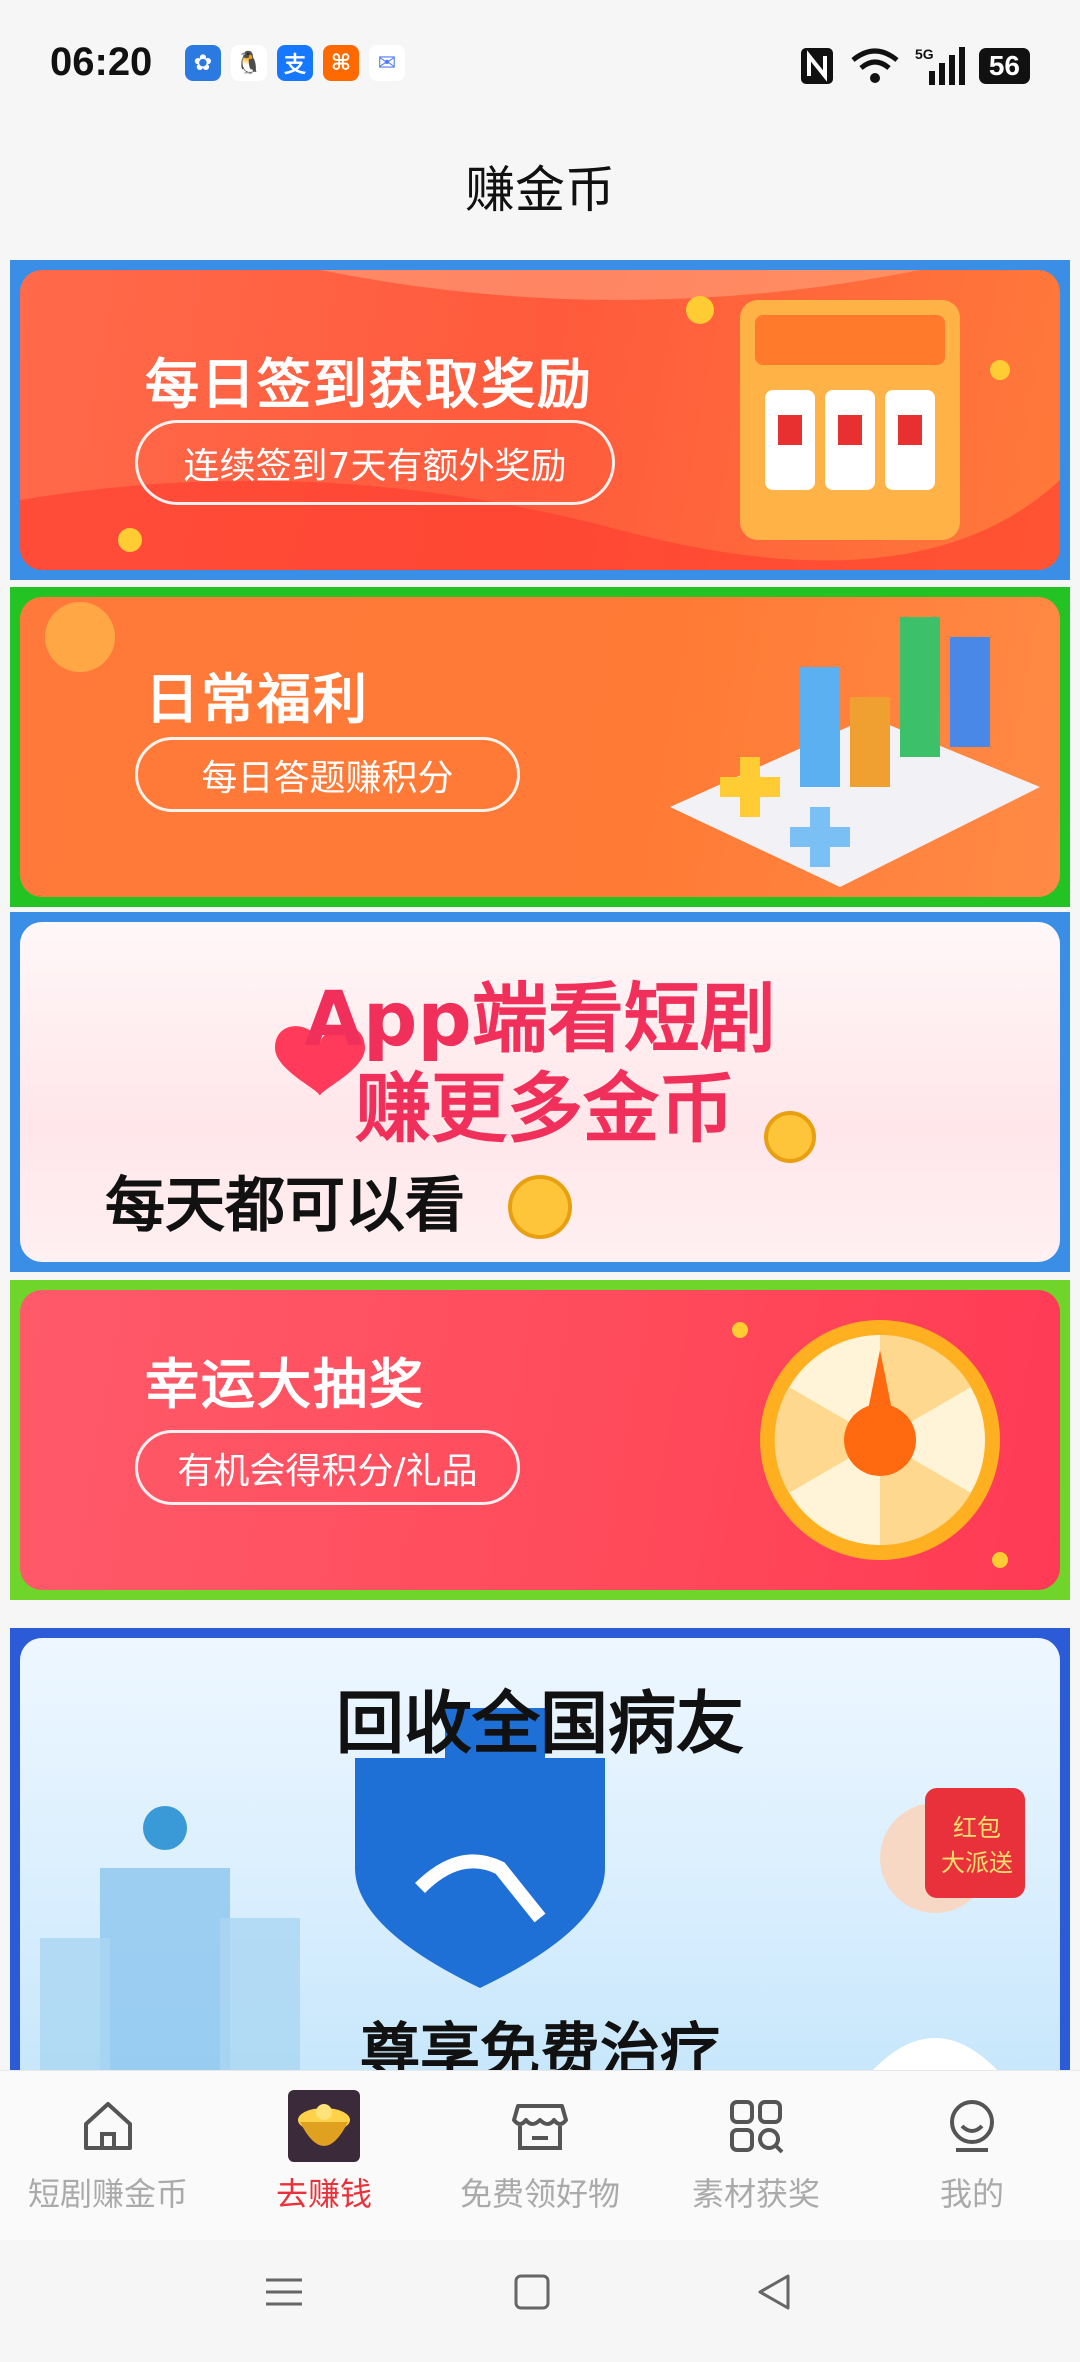  Describe the element at coordinates (324, 2126) in the screenshot. I see `treasure-pot-icon` at that location.